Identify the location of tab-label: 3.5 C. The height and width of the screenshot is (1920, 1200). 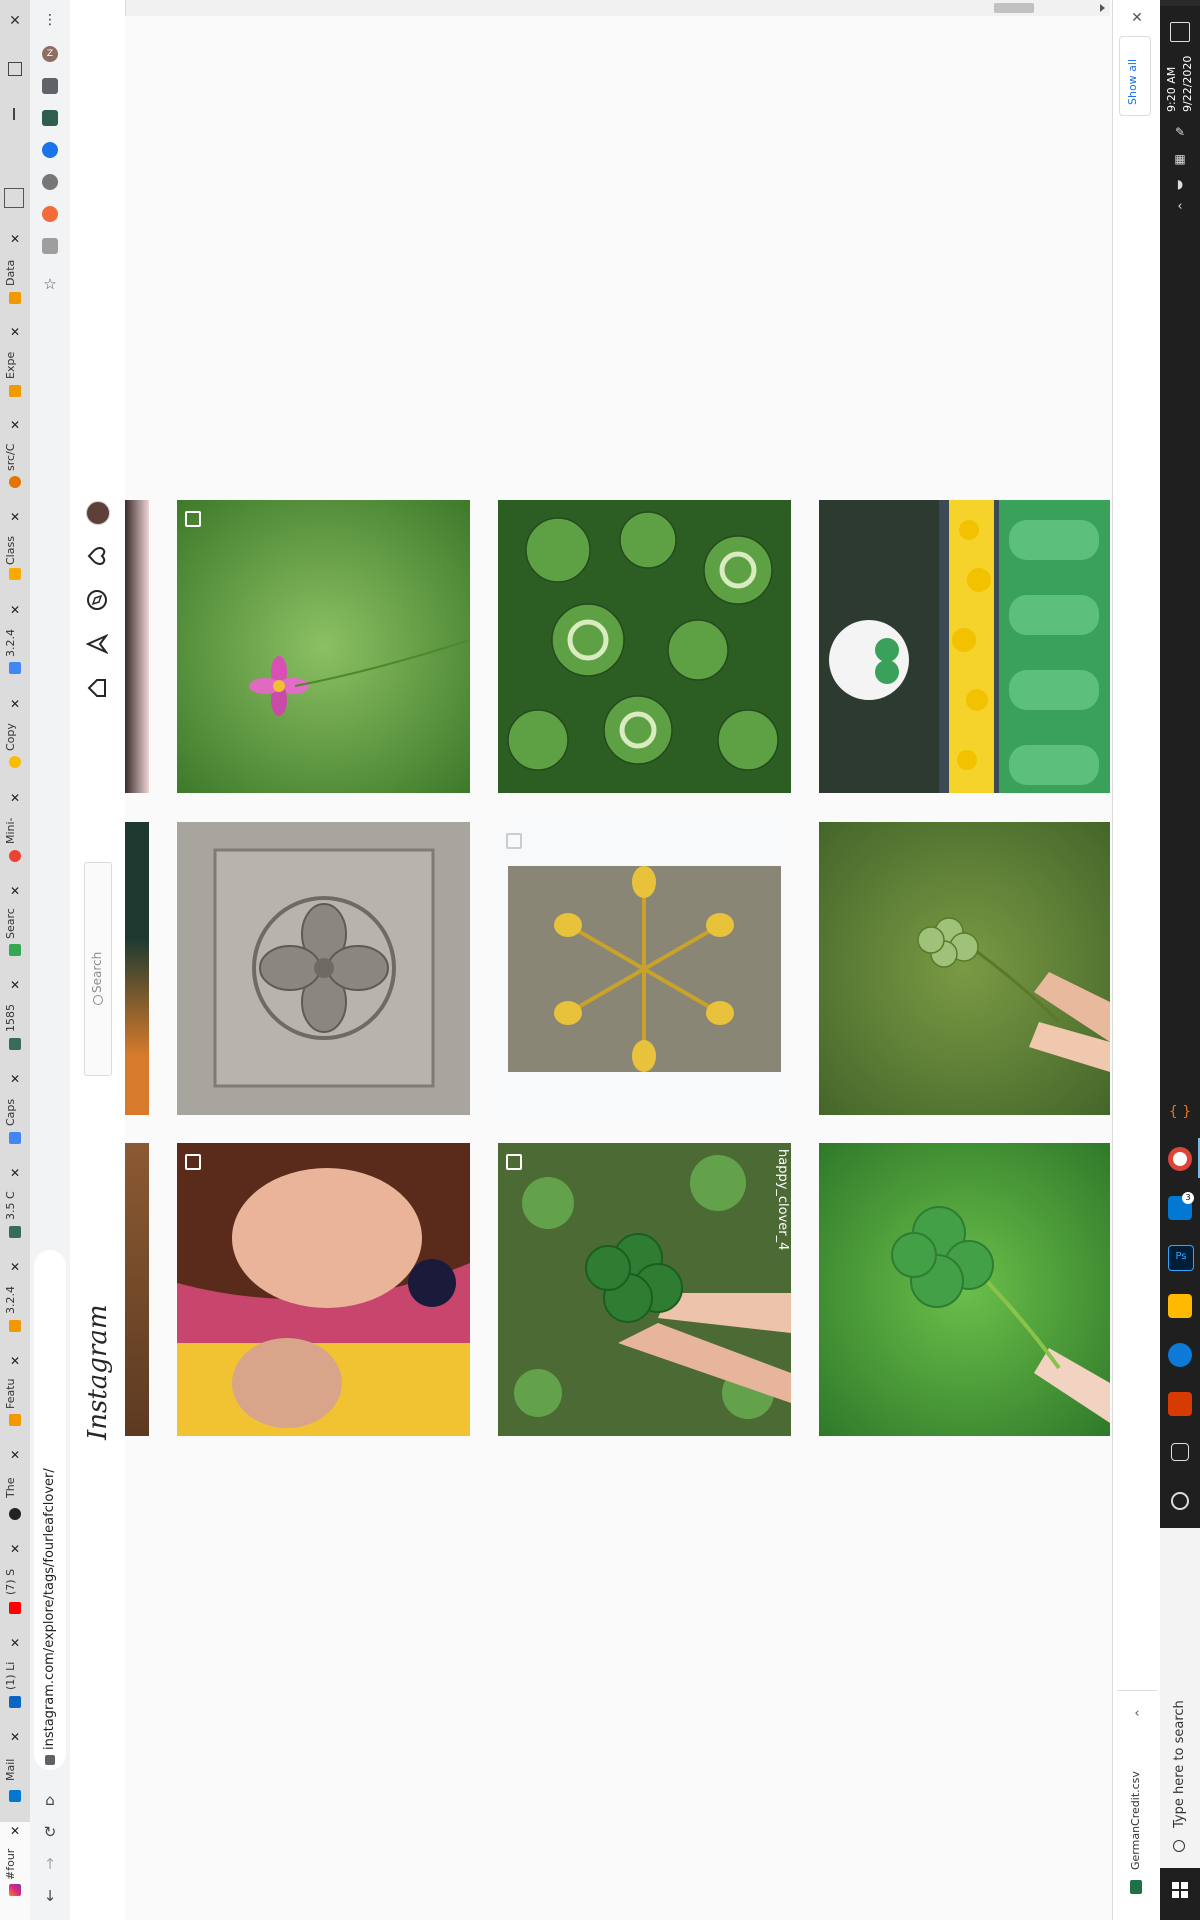
(15, 1206).